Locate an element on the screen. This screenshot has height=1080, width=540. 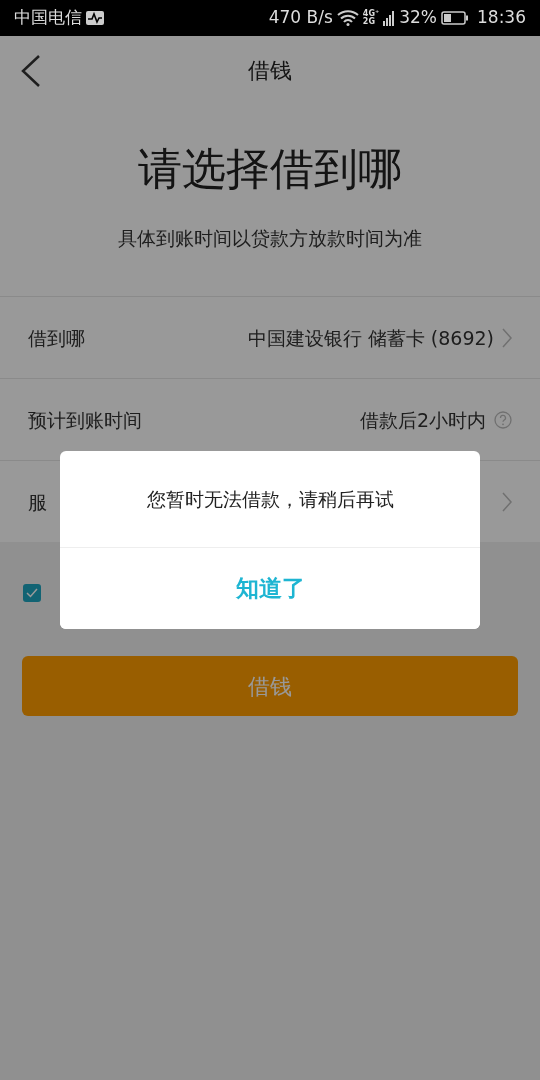
dialog-message: 您暂时无法借款，请稍后再试 is located at coordinates (270, 499).